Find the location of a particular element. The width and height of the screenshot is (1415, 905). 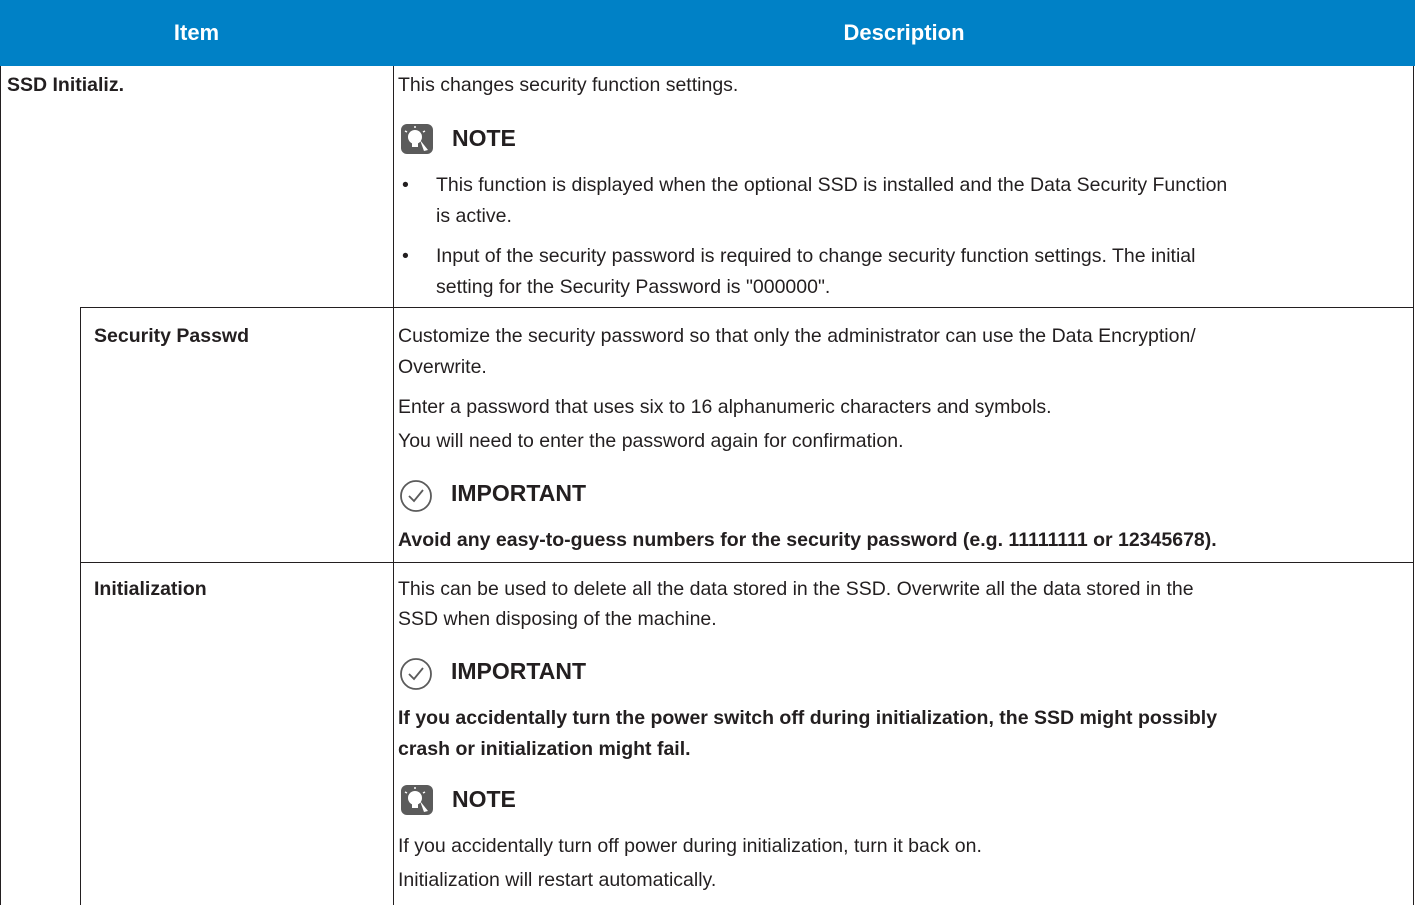

table-border-left is located at coordinates (0, 485).